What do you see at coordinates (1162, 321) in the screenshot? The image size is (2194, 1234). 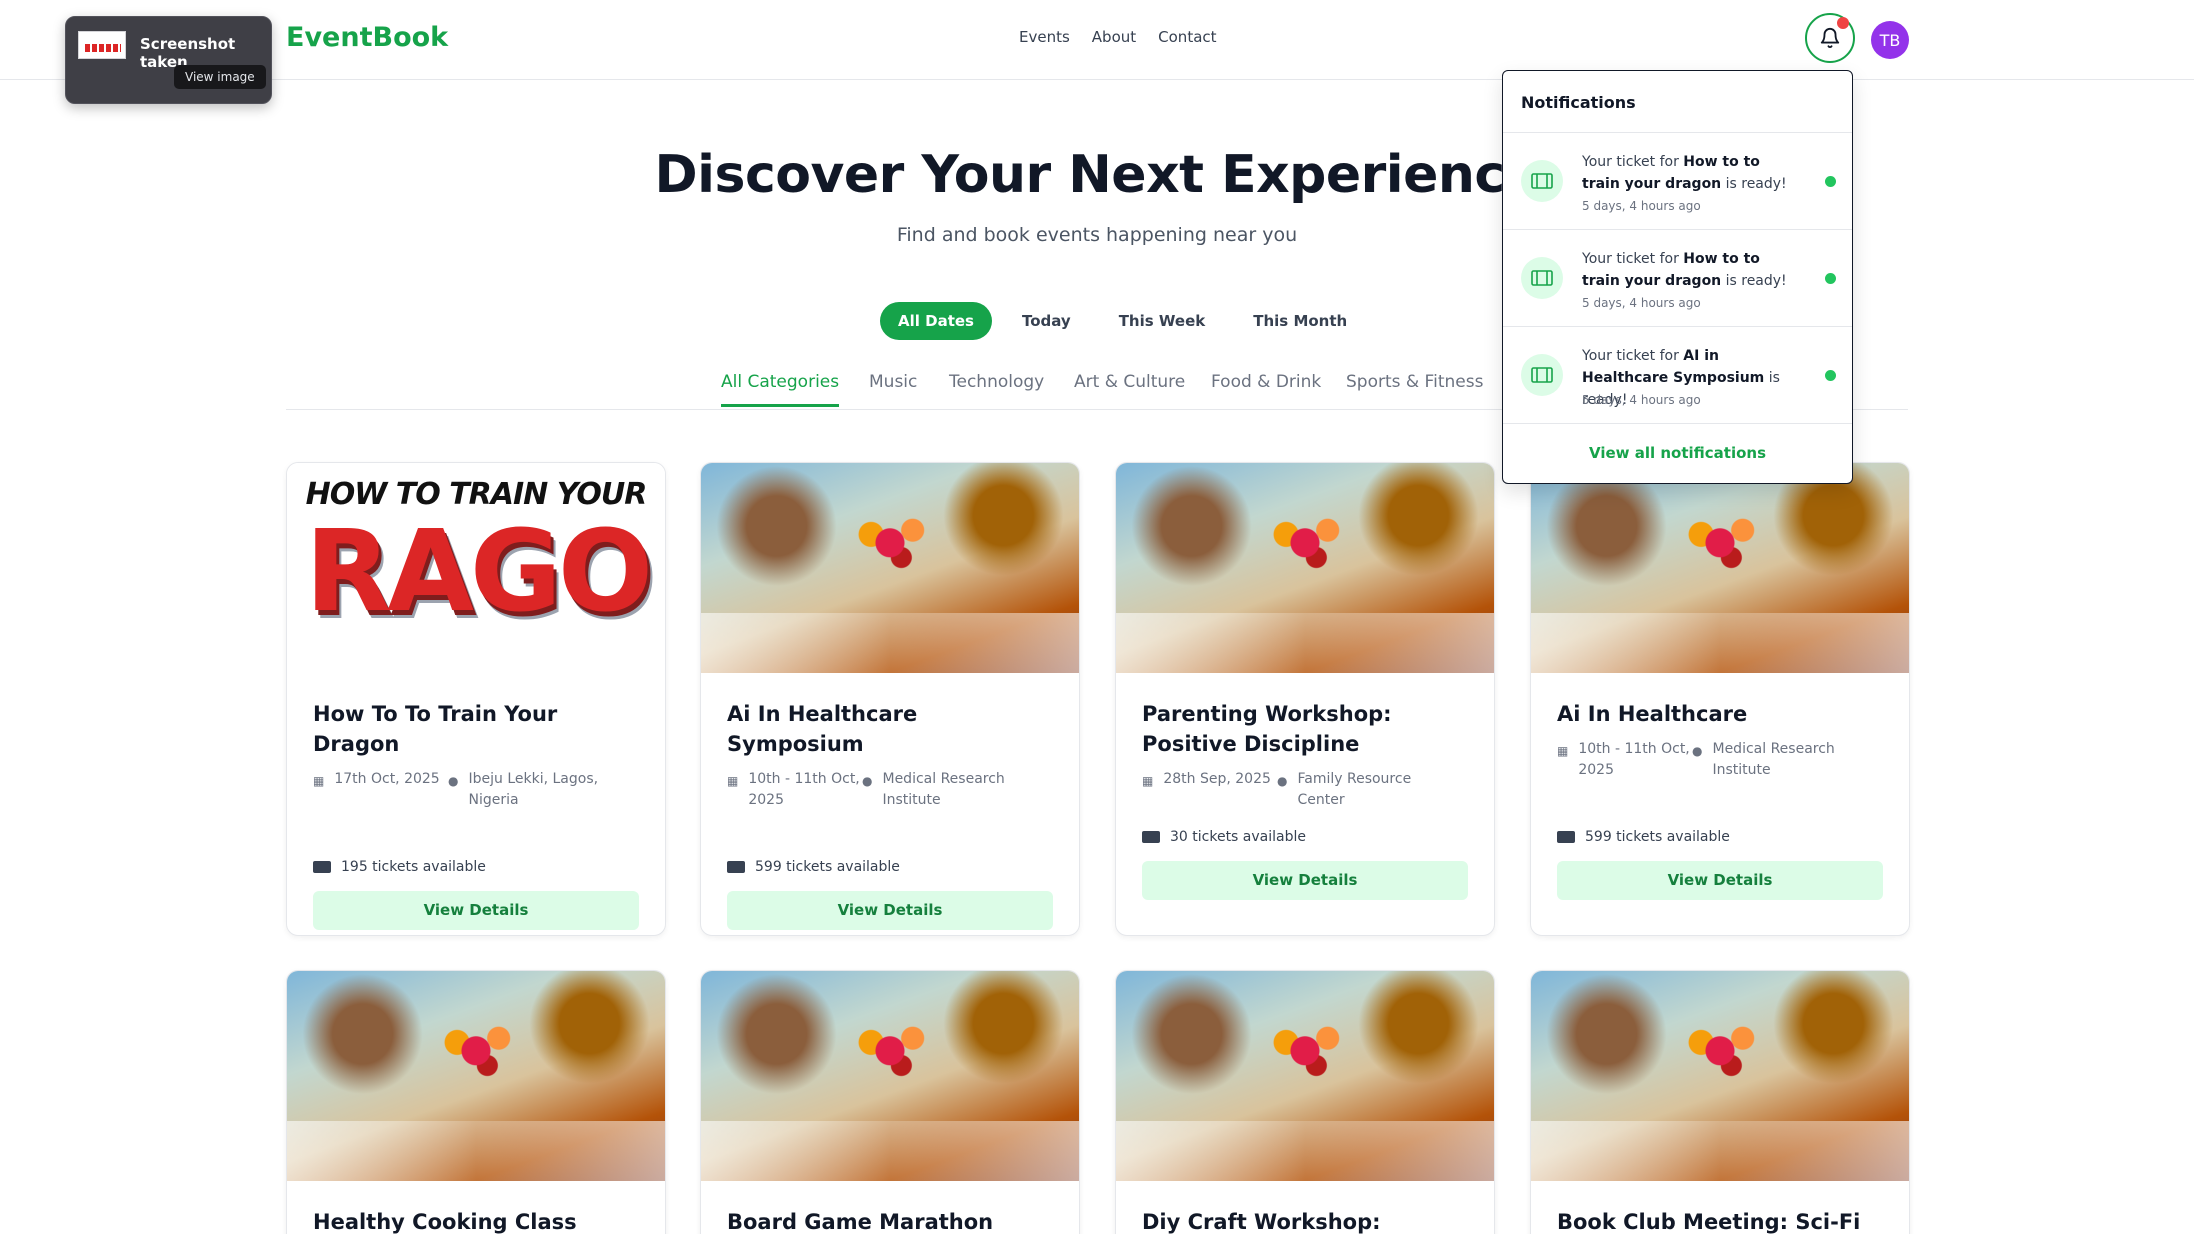 I see `filter-this-week: This Week` at bounding box center [1162, 321].